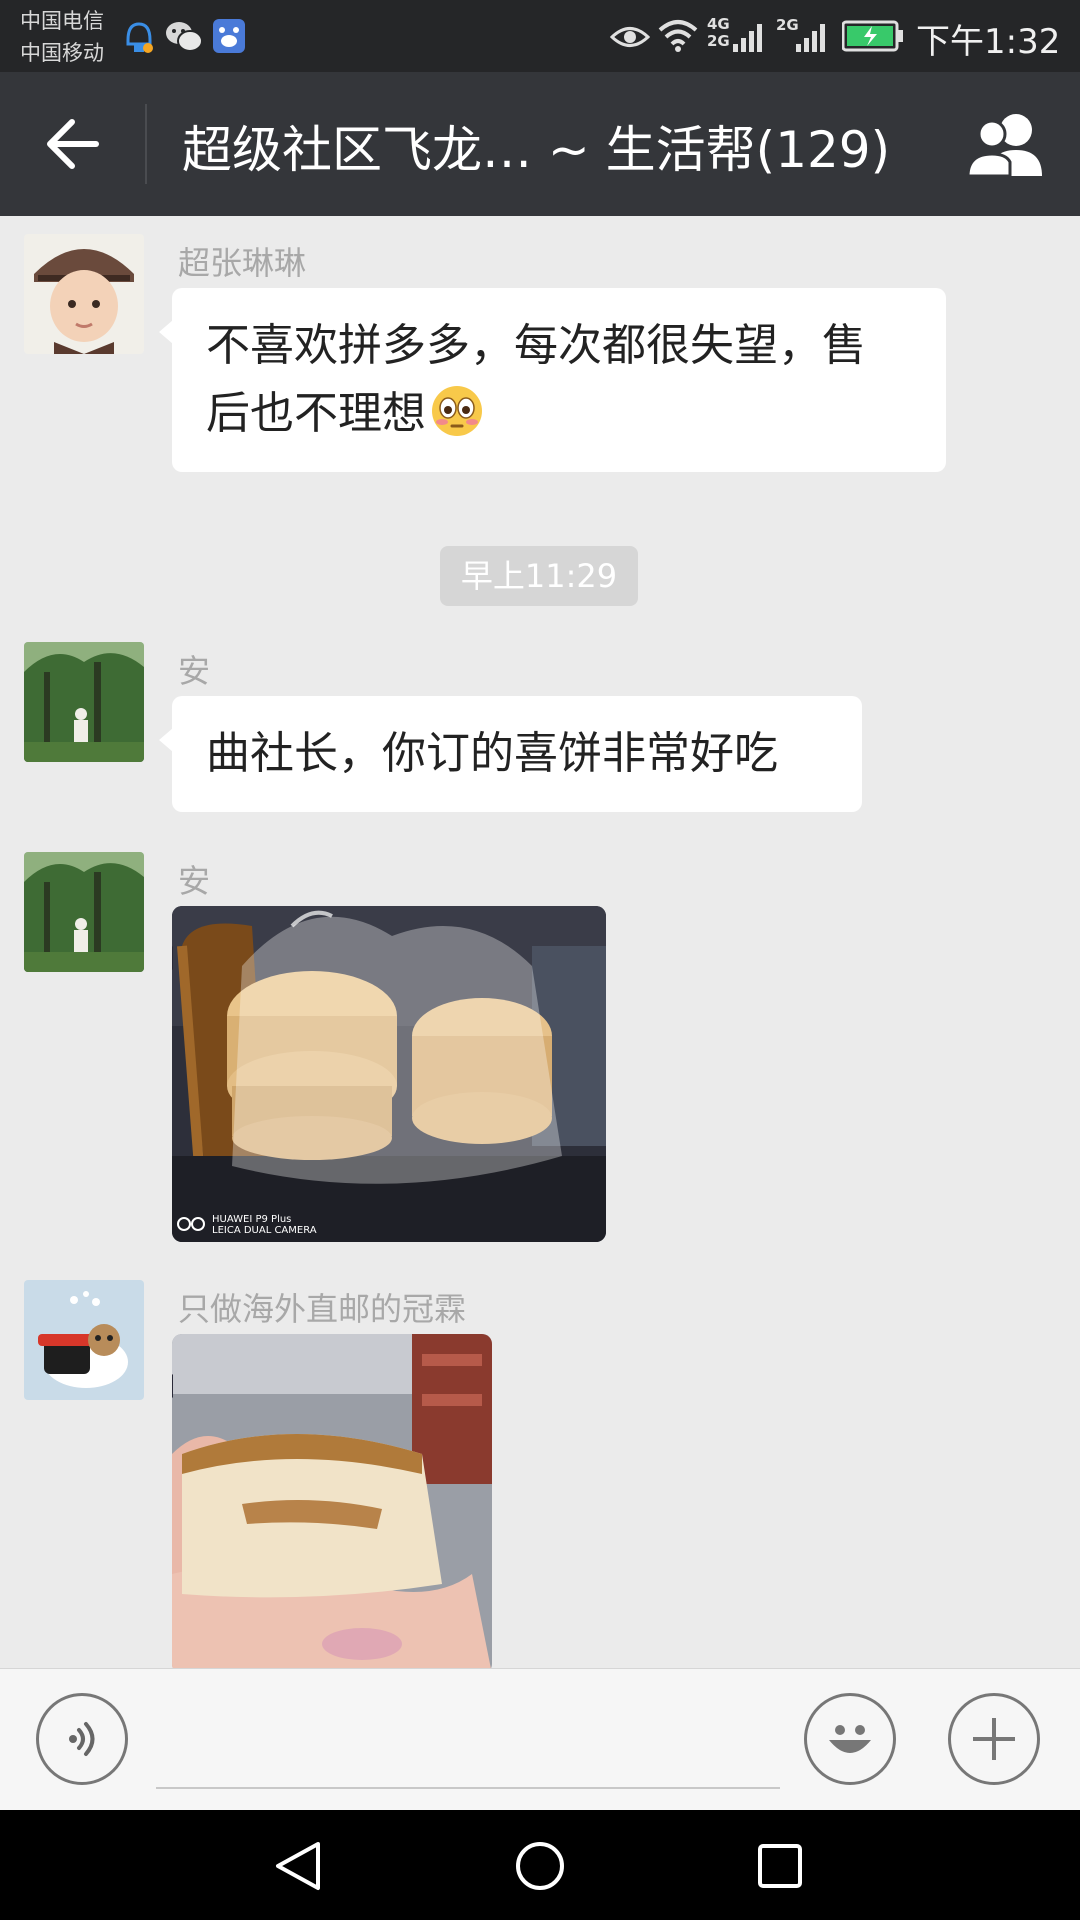 Image resolution: width=1080 pixels, height=1920 pixels. I want to click on wechat-icon, so click(184, 37).